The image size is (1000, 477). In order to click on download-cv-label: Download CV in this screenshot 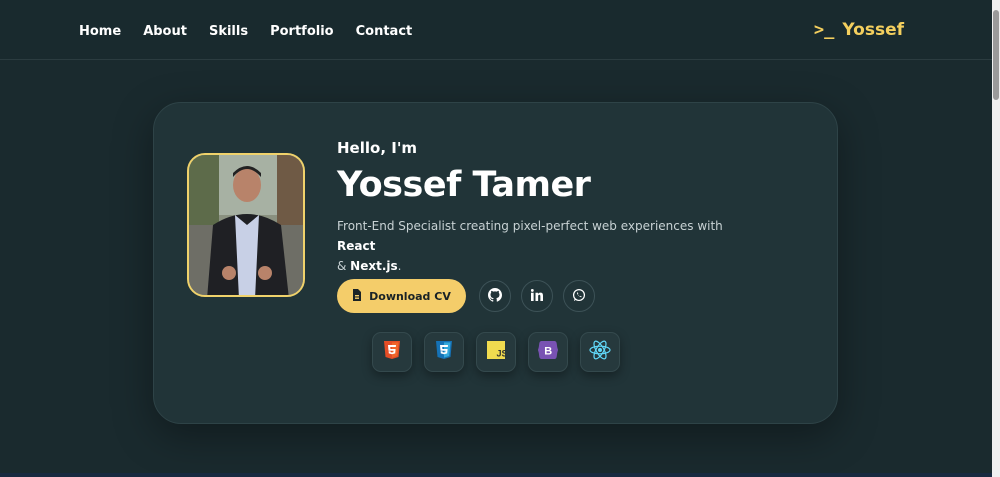, I will do `click(410, 296)`.